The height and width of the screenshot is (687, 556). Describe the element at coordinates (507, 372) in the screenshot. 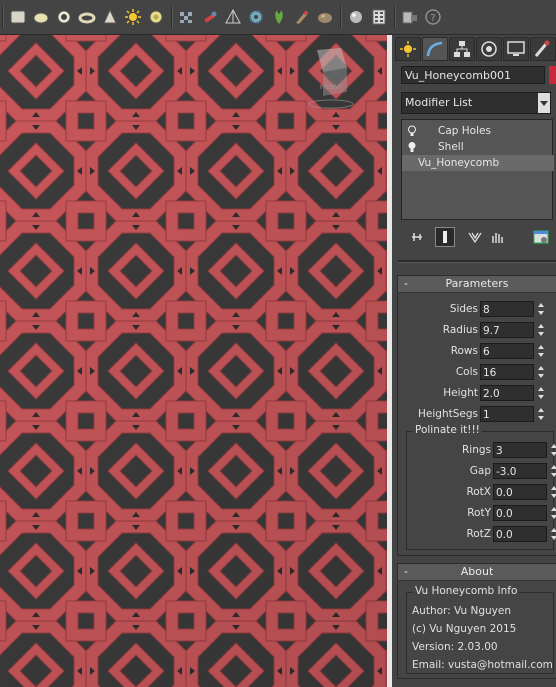

I see `param-spinner-field: 16` at that location.